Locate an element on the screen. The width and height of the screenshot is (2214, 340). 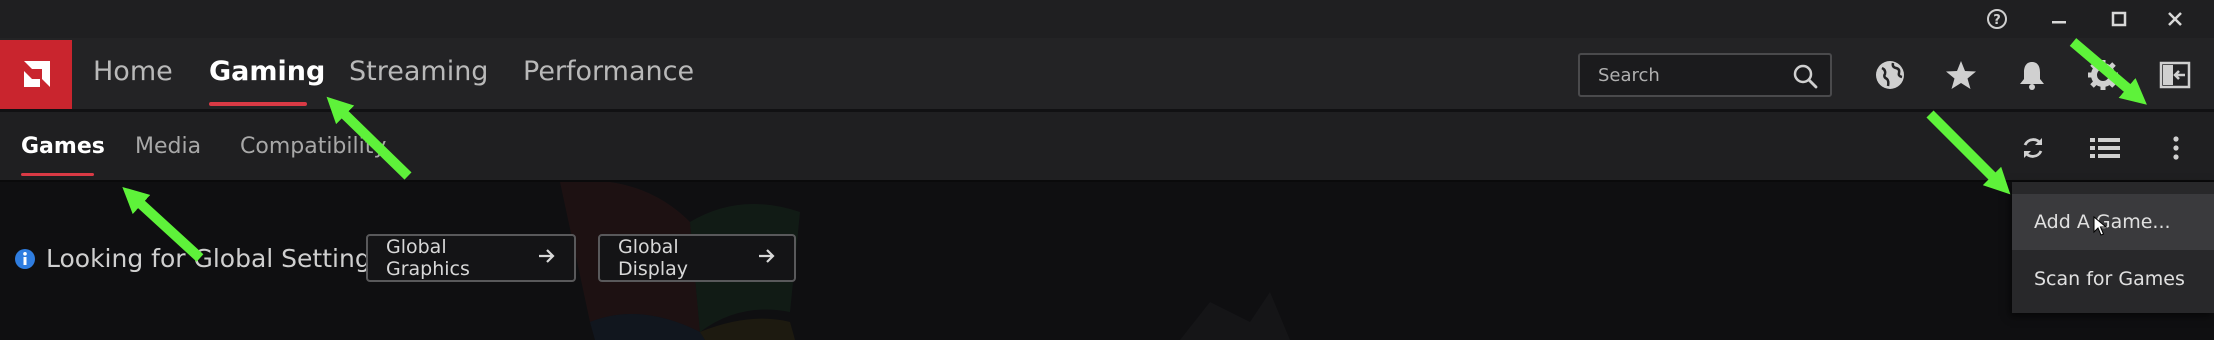
title-bar is located at coordinates (1107, 19).